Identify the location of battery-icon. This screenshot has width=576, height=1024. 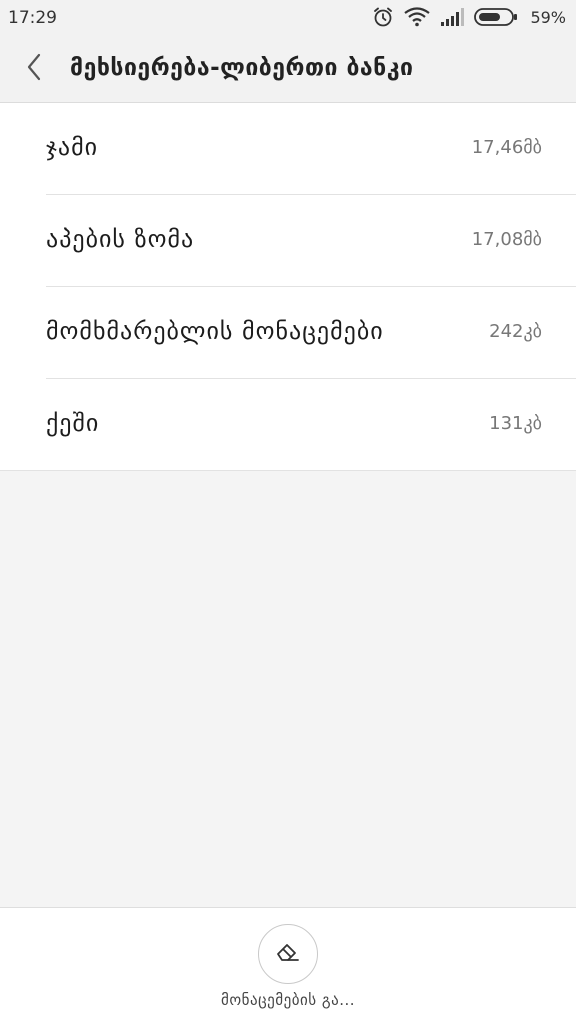
(496, 17).